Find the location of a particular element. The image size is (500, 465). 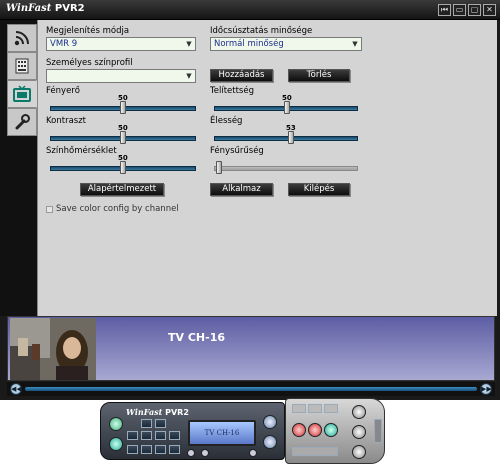

tab-record is located at coordinates (22, 38).